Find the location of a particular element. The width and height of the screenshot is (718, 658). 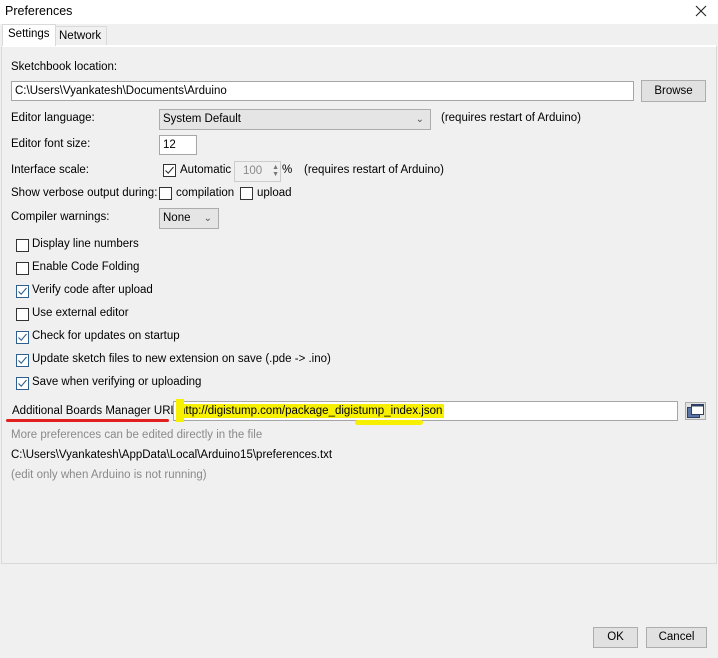

editor-language-select: System Default ⌄ is located at coordinates (295, 119).